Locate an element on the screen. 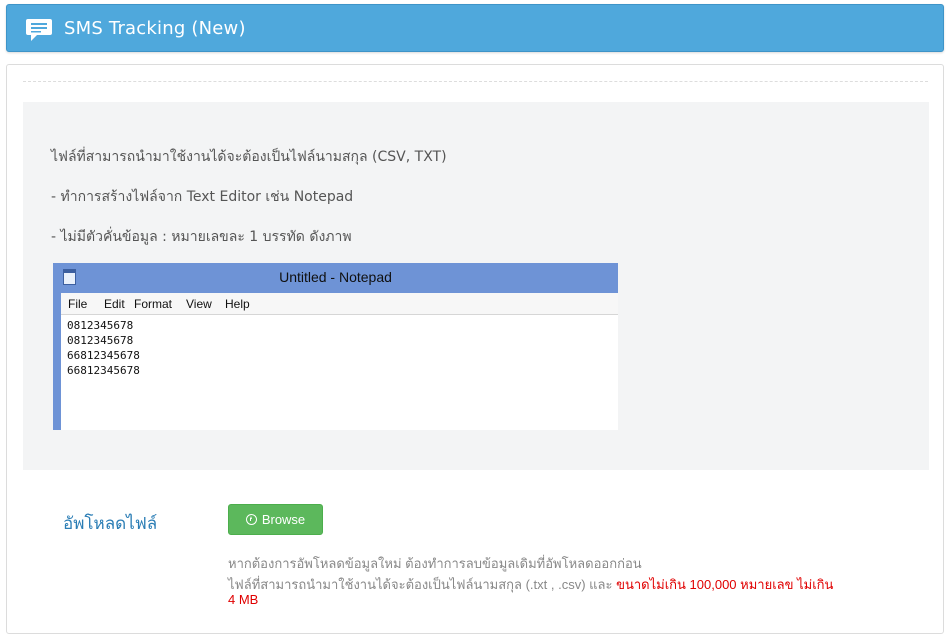  notepad-title: Untitled - Notepad is located at coordinates (335, 277).